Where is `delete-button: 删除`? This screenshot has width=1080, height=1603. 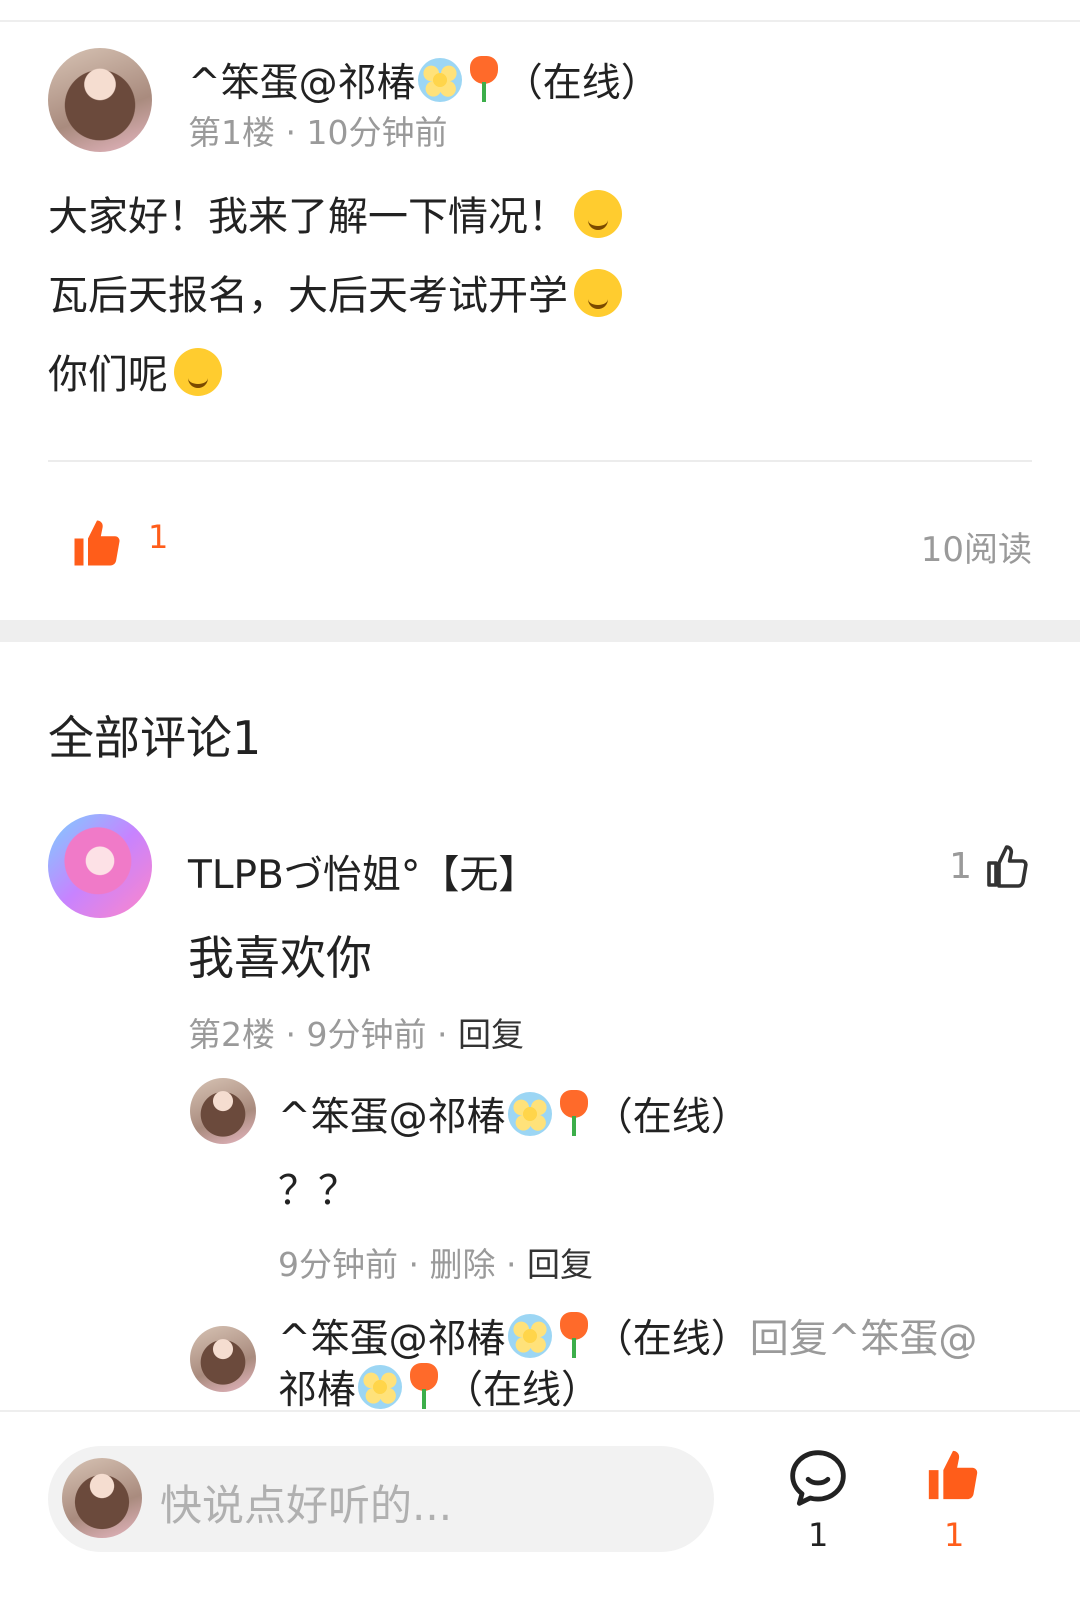 delete-button: 删除 is located at coordinates (462, 1264).